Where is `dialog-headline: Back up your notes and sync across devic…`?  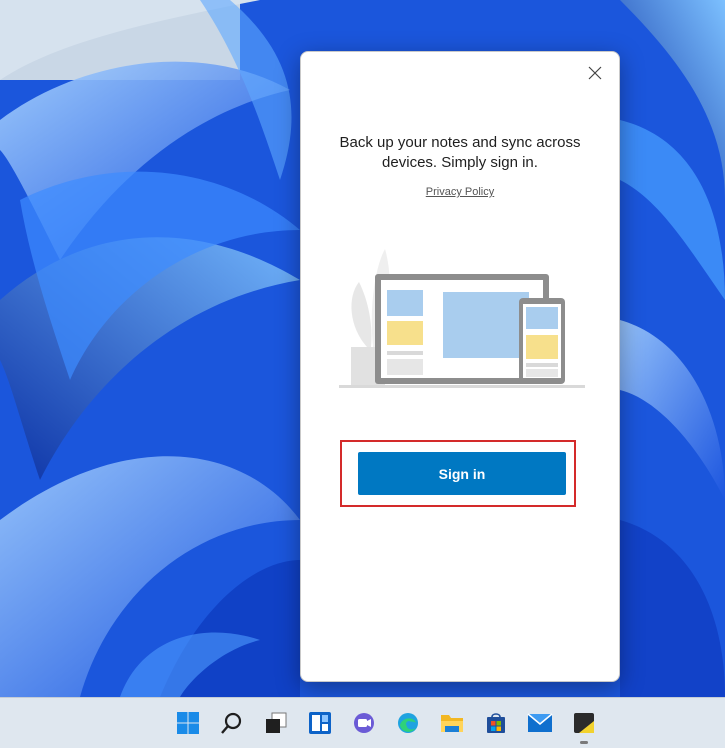
dialog-headline: Back up your notes and sync across devic… is located at coordinates (460, 152).